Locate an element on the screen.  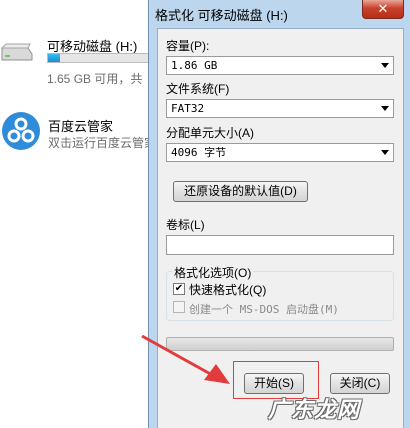
close-label: 关闭(C) is located at coordinates (360, 383).